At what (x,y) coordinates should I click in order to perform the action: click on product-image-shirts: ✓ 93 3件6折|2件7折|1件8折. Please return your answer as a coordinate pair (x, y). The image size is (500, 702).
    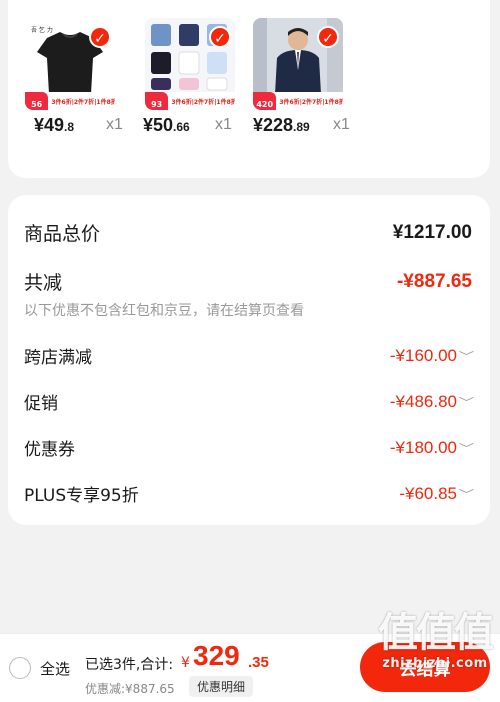
    Looking at the image, I should click on (190, 64).